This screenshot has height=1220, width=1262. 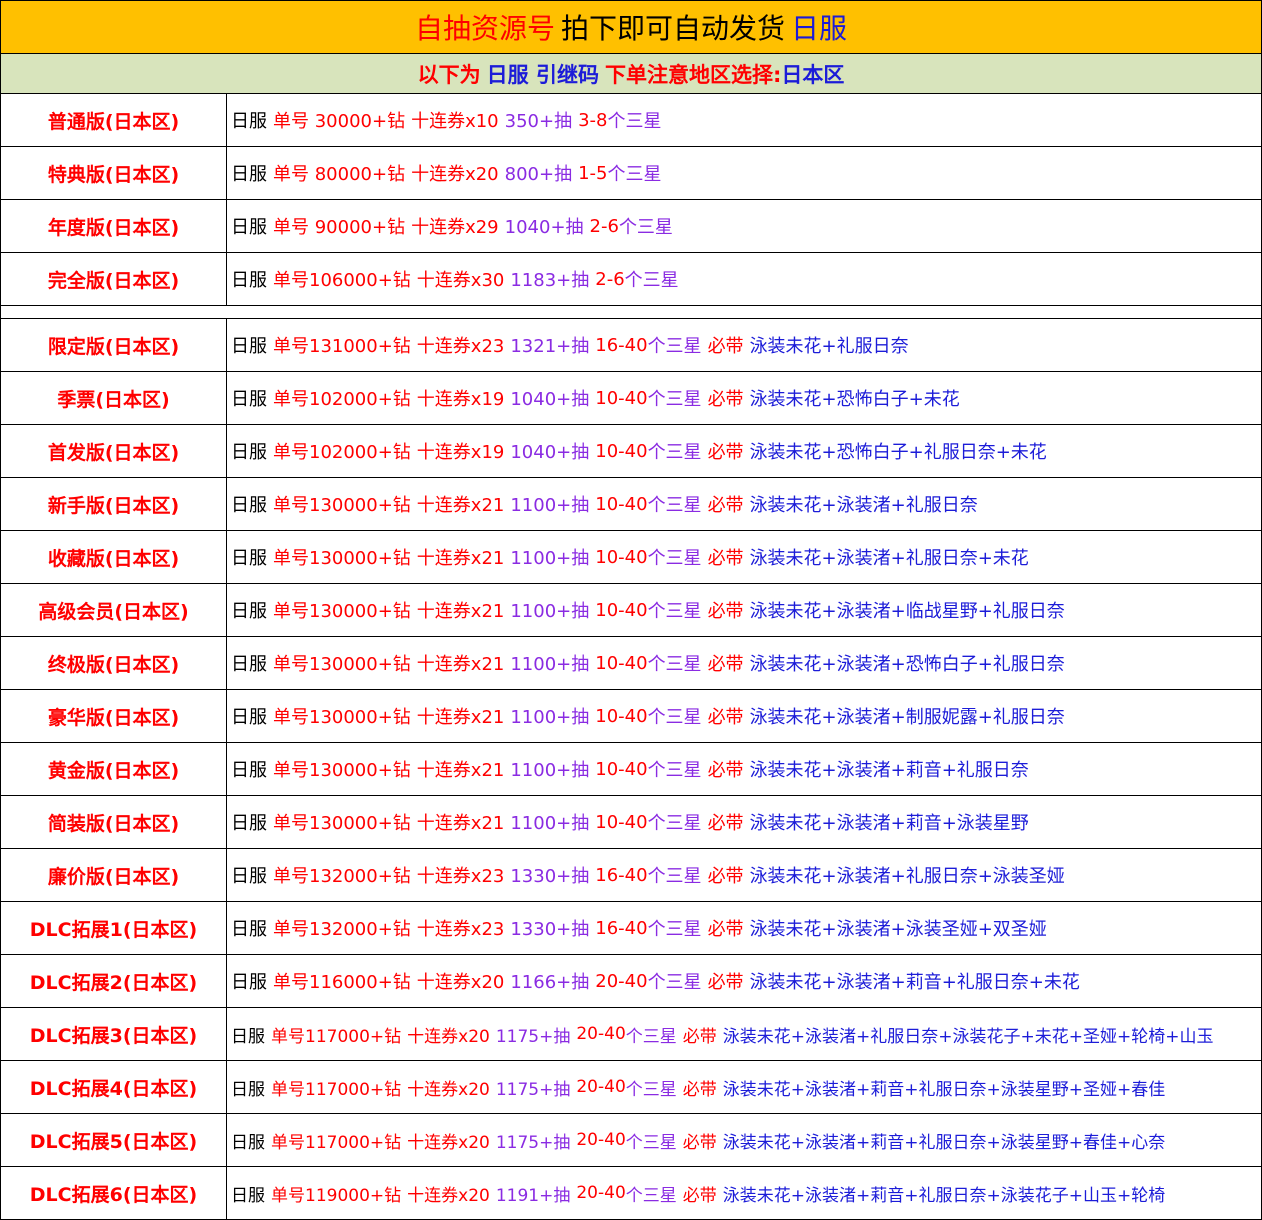 What do you see at coordinates (114, 279) in the screenshot?
I see `edition-label: 完全版(日本区)` at bounding box center [114, 279].